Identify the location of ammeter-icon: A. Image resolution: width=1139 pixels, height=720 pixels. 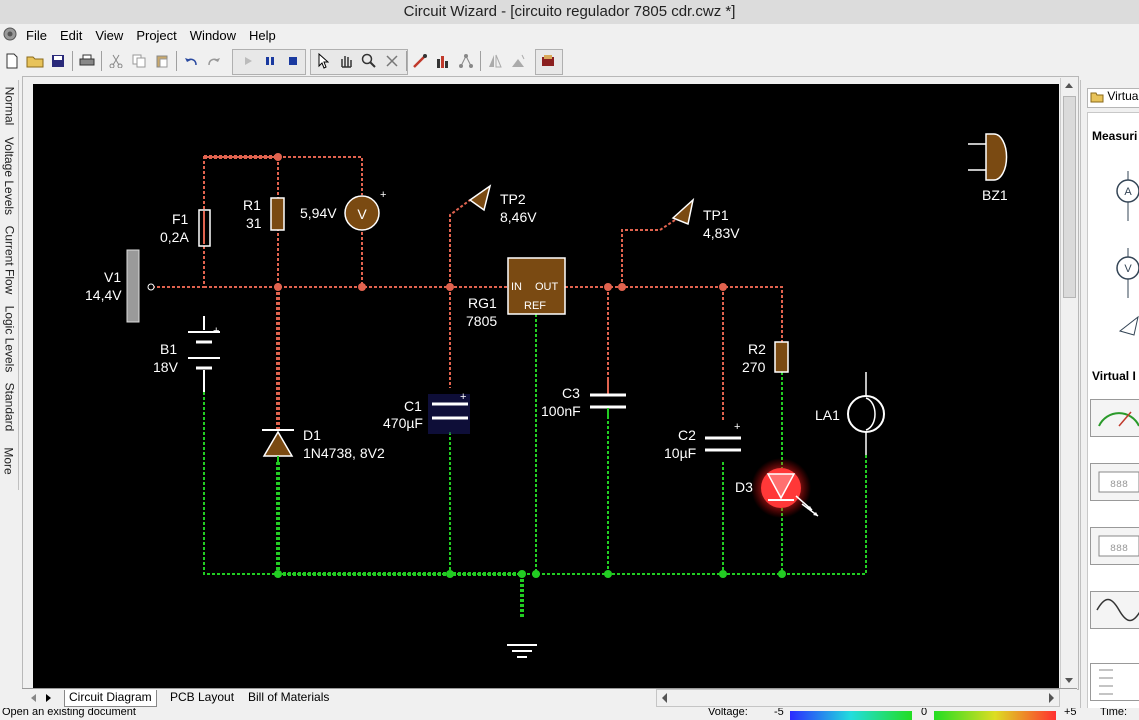
(1128, 192).